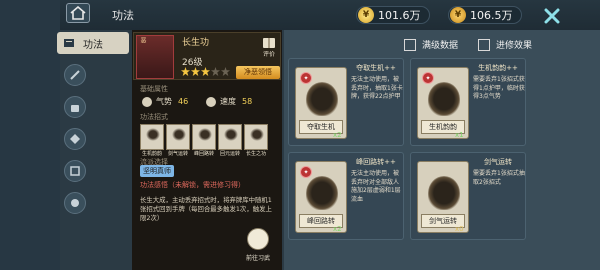  I want to click on card-art: ✦ 生机韵韵, so click(443, 103).